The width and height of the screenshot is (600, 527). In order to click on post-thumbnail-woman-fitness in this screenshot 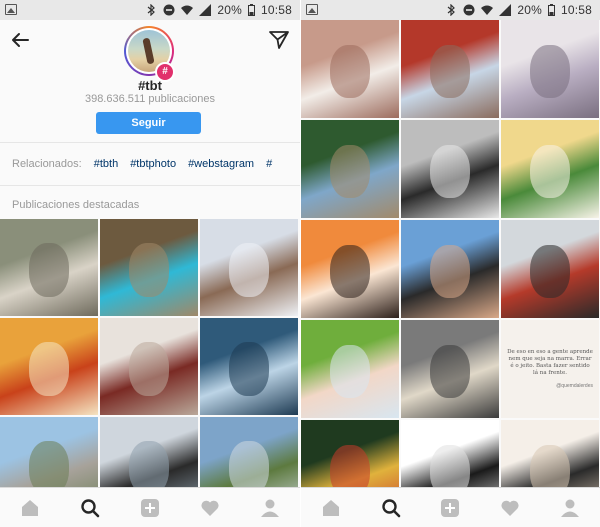, I will do `click(350, 69)`.